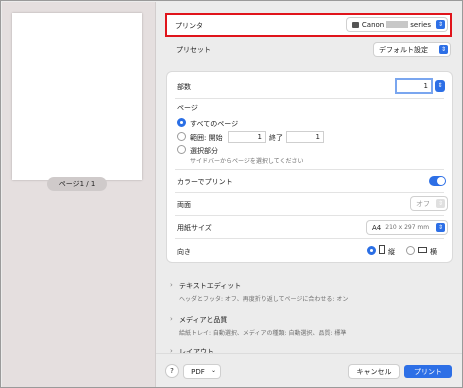 Image resolution: width=463 pixels, height=388 pixels. What do you see at coordinates (264, 299) in the screenshot?
I see `section-desc: ヘッダとフッタ: オフ、再度折り返してページに合わせる: オン` at bounding box center [264, 299].